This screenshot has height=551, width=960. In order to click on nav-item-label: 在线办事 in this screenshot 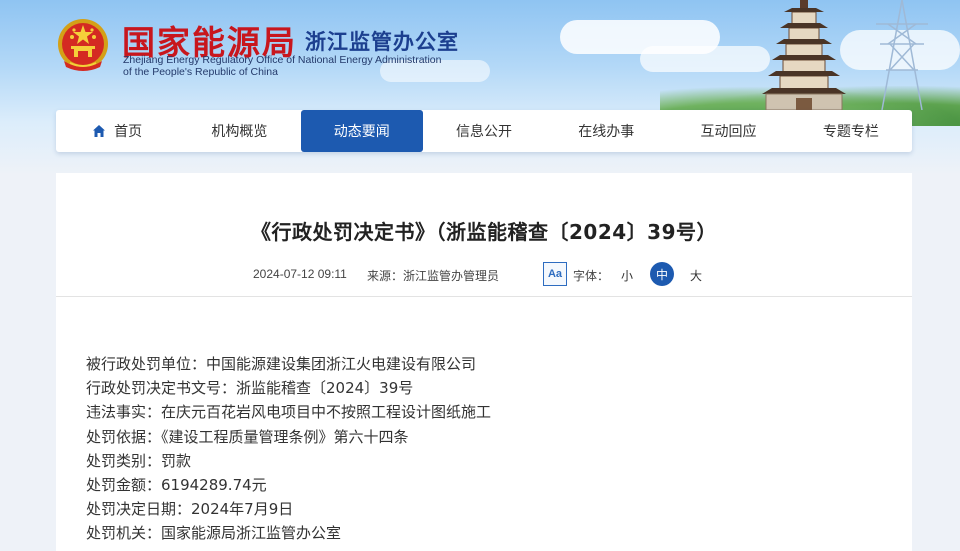, I will do `click(606, 132)`.